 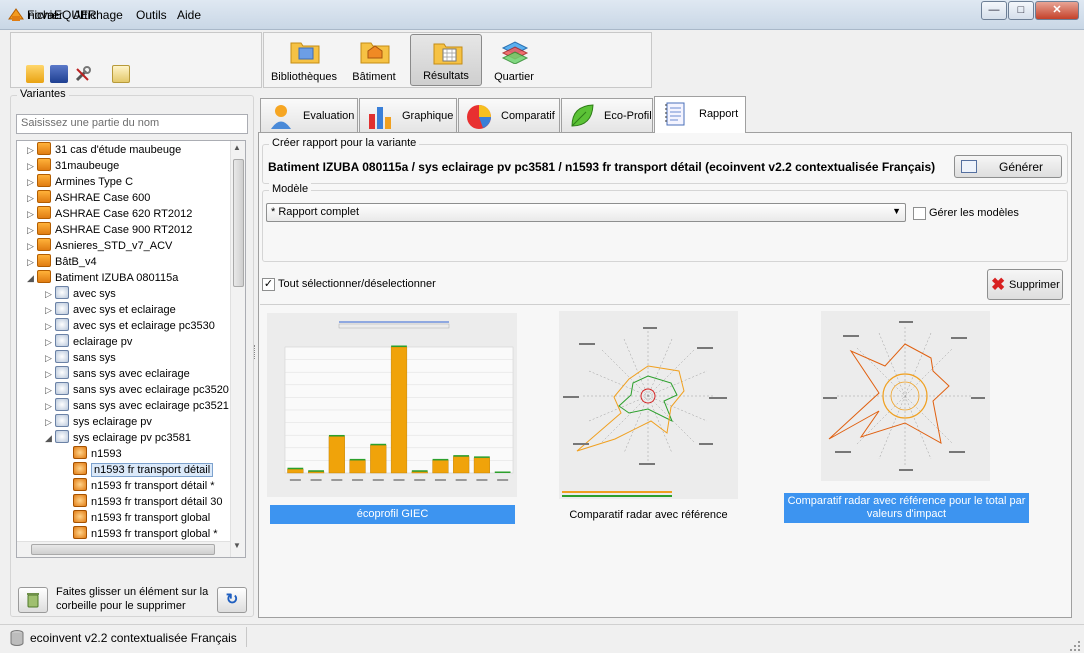 What do you see at coordinates (138, 470) in the screenshot?
I see `tree-item: n1593 fr transport détail` at bounding box center [138, 470].